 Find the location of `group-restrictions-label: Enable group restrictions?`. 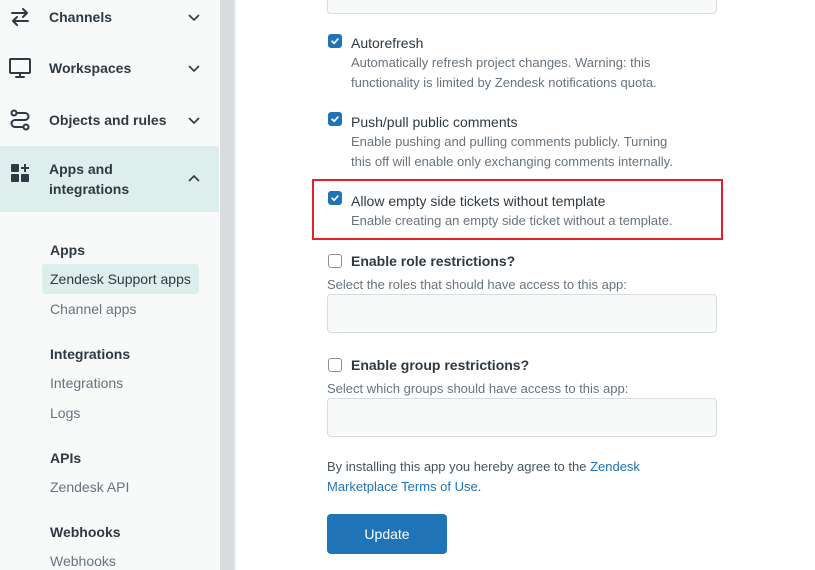

group-restrictions-label: Enable group restrictions? is located at coordinates (440, 365).